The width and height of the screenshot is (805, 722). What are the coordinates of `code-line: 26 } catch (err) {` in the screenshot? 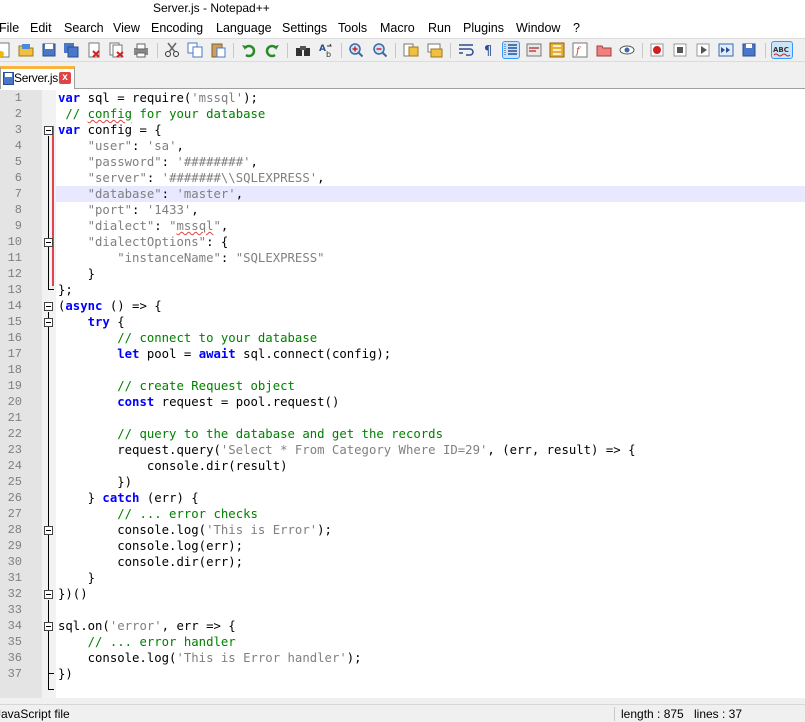 It's located at (402, 498).